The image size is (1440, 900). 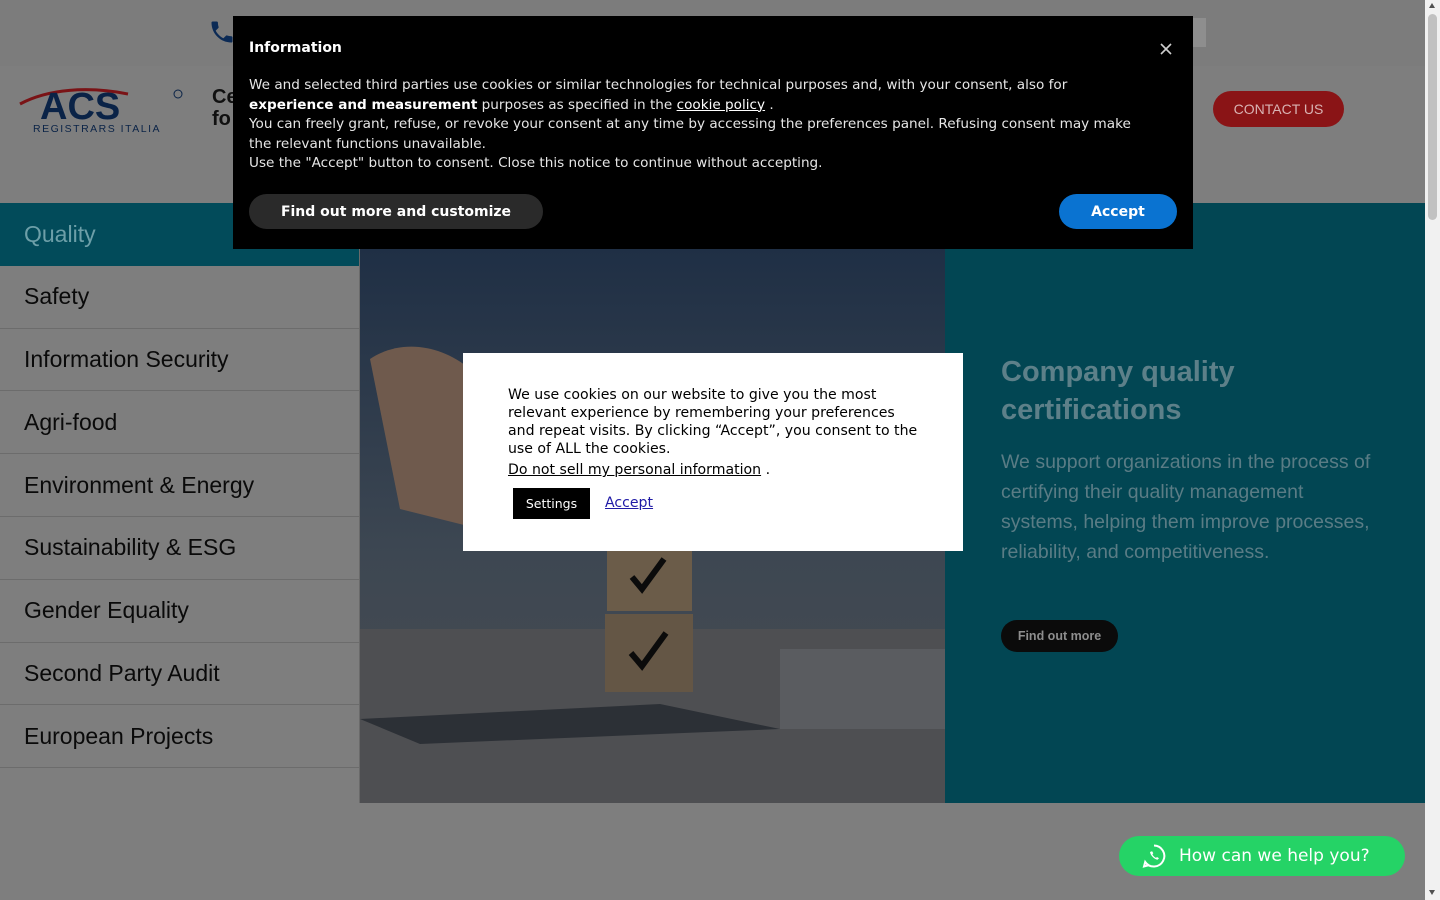 I want to click on logo-text: ACS, so click(x=80, y=107).